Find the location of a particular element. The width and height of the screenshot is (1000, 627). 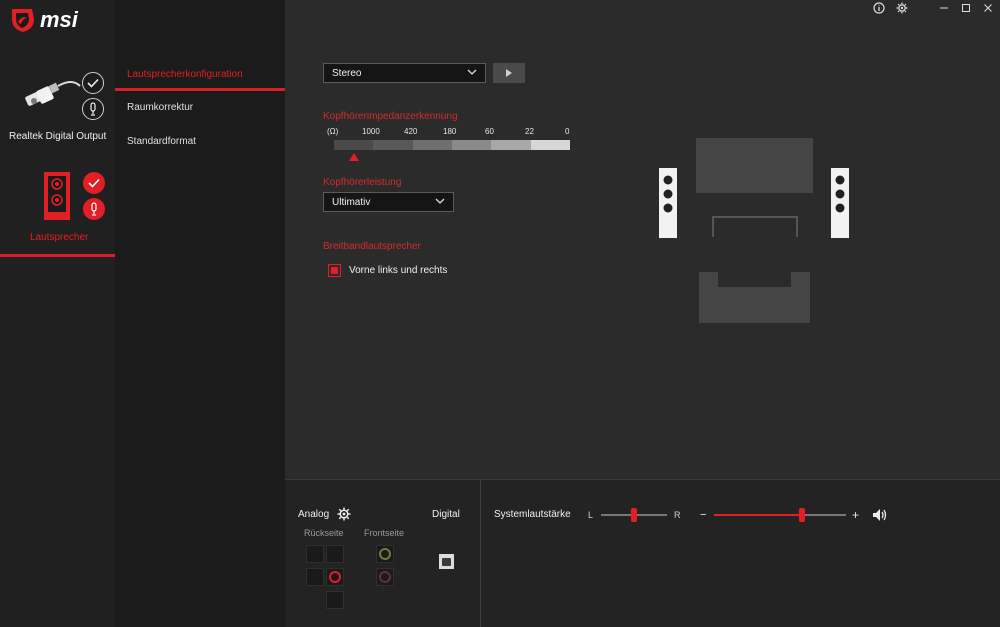

info-icon is located at coordinates (879, 8).